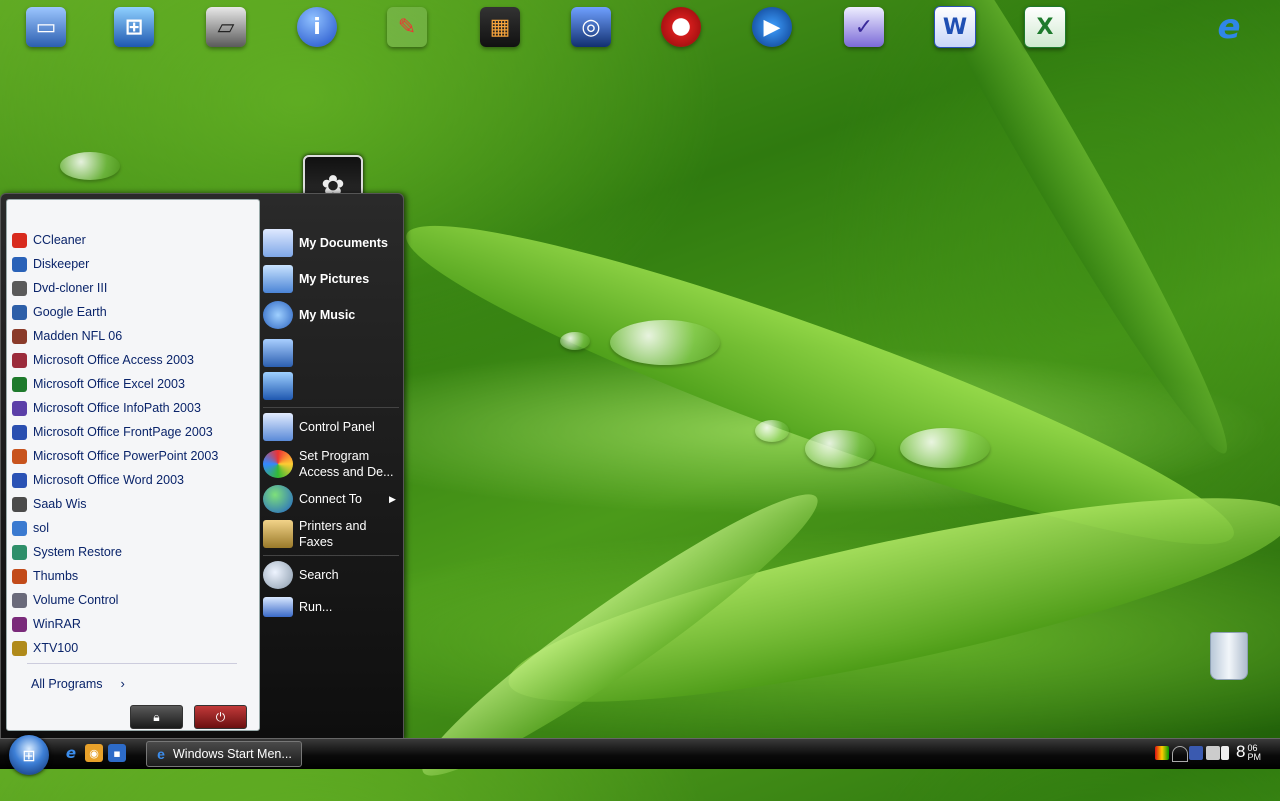 The width and height of the screenshot is (1280, 801). I want to click on windows-logo-icon: ⊞, so click(29, 755).